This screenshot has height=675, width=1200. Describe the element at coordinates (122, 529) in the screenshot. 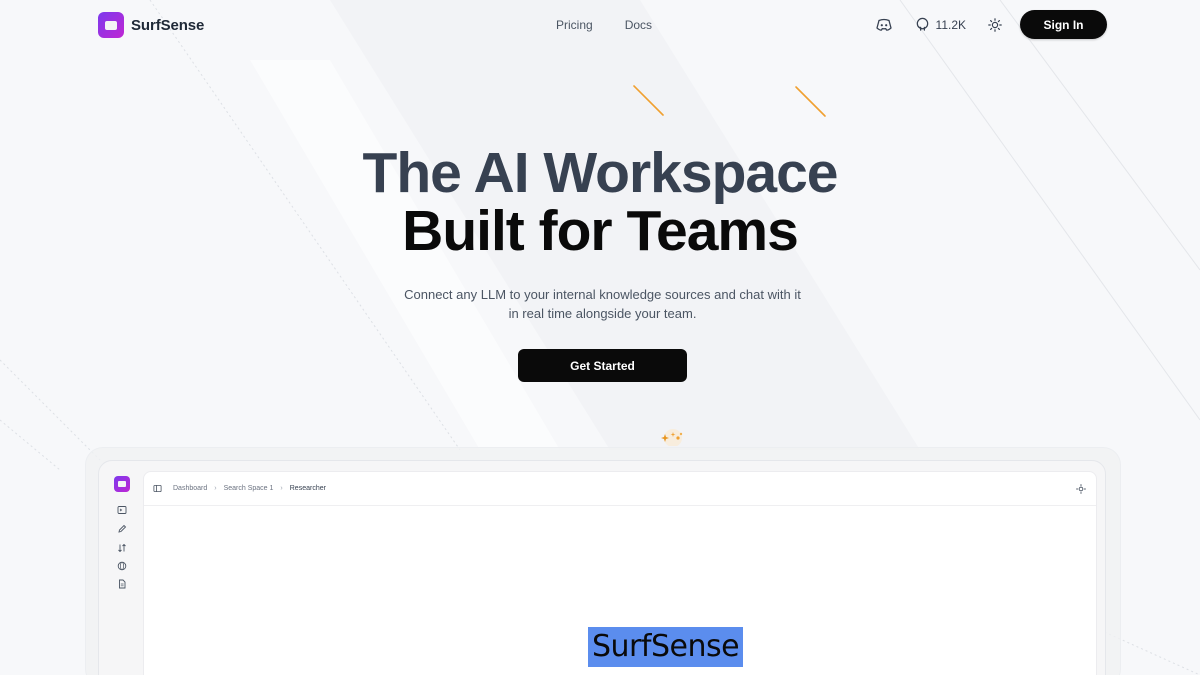

I see `edit-icon` at that location.